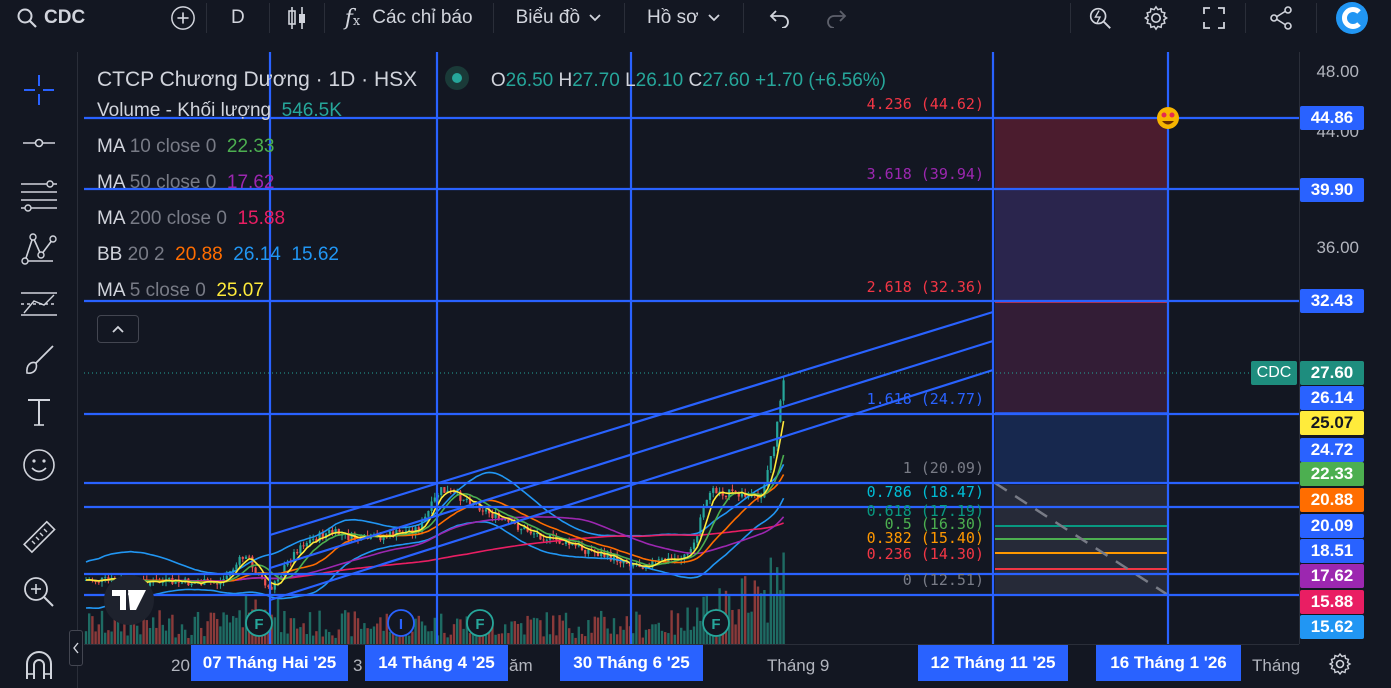 The width and height of the screenshot is (1391, 688). What do you see at coordinates (1281, 18) in the screenshot?
I see `share-button` at bounding box center [1281, 18].